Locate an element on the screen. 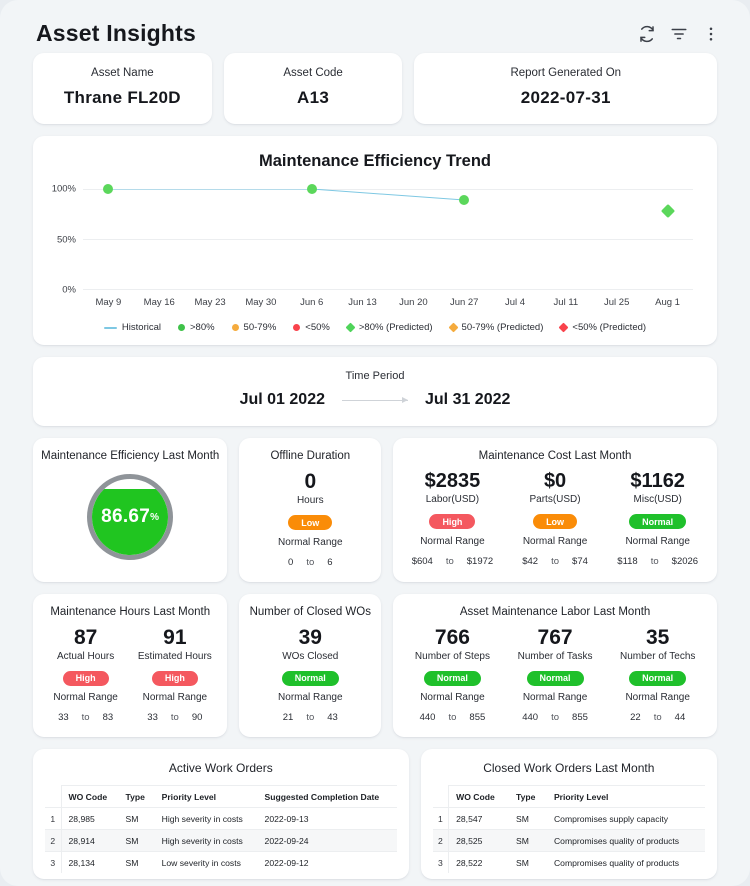 The height and width of the screenshot is (886, 750). cost-card-title: Maintenance Cost Last Month is located at coordinates (555, 456).